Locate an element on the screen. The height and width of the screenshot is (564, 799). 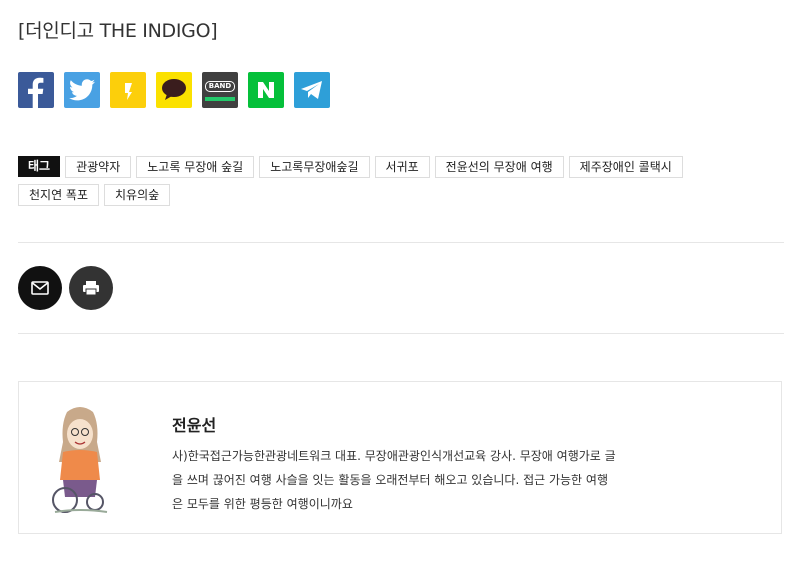
naver-icon is located at coordinates (266, 90).